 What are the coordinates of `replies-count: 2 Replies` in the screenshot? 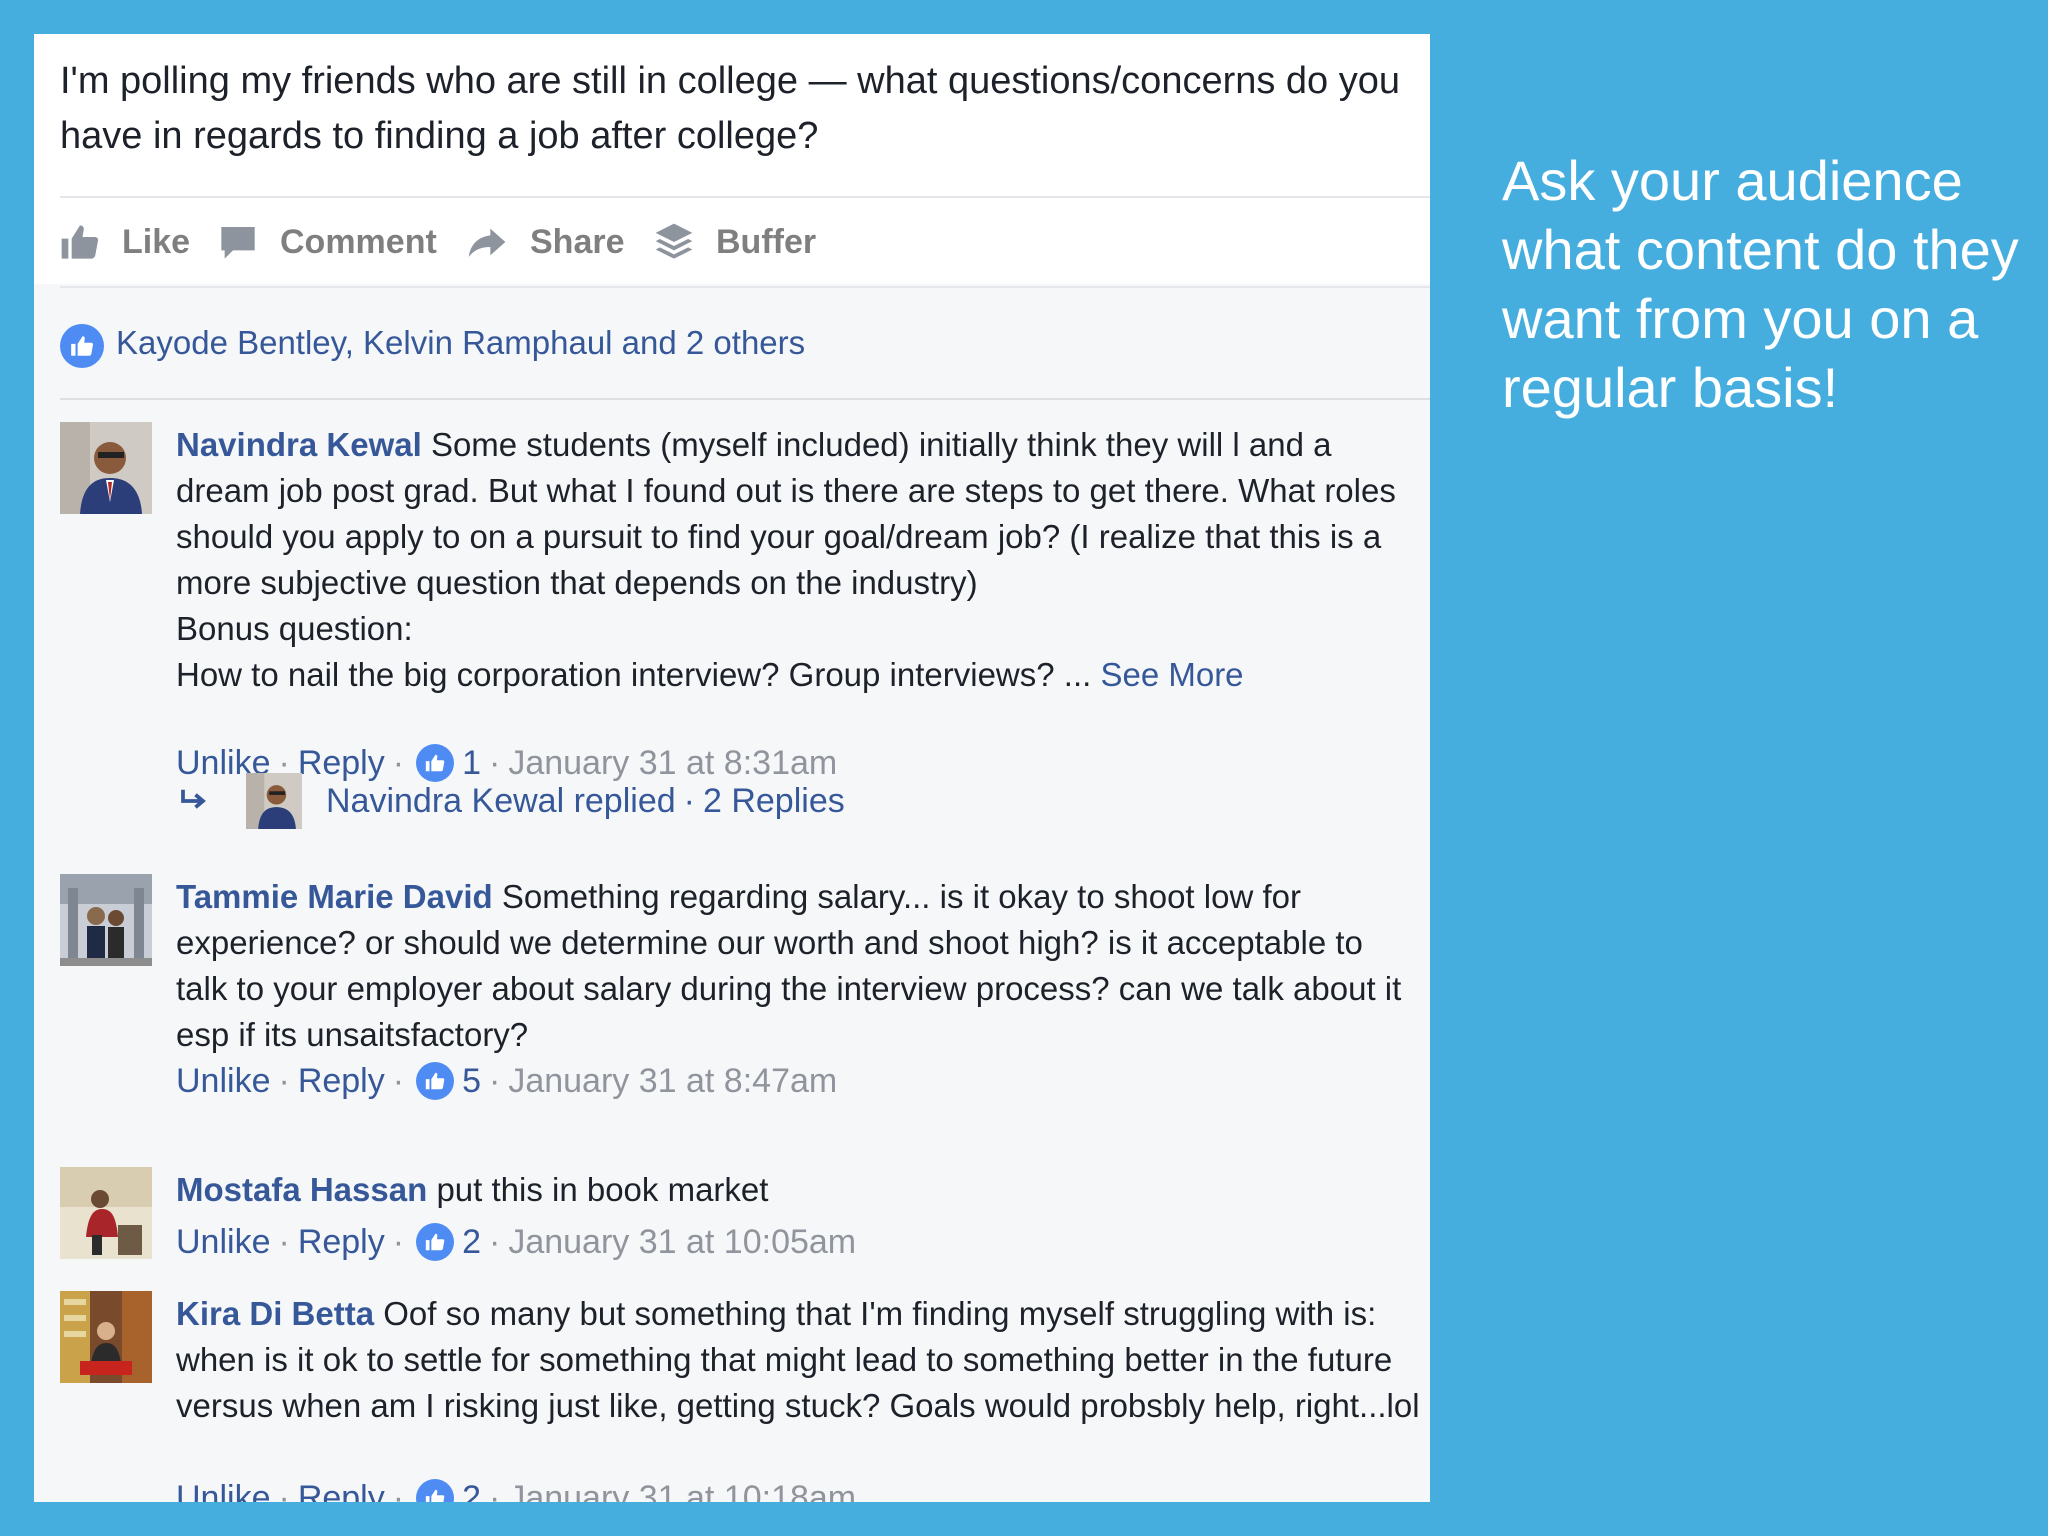 It's located at (773, 800).